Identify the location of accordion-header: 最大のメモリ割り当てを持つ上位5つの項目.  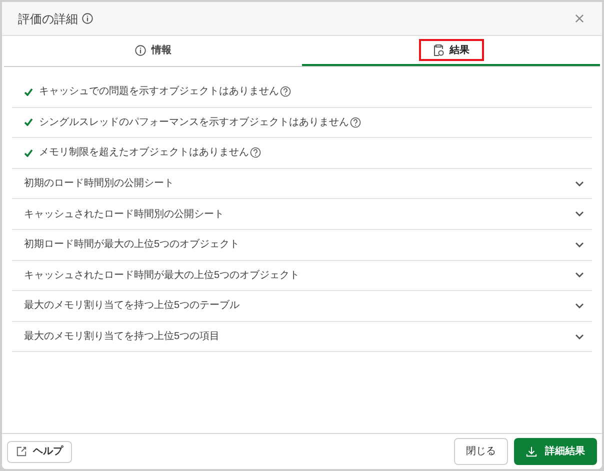
(302, 337).